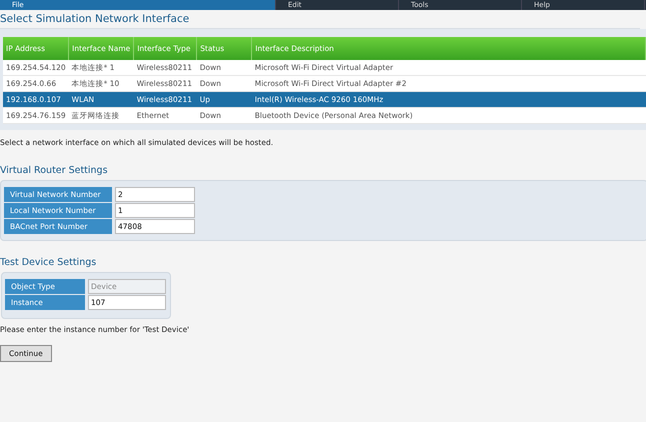  I want to click on section-title: Test Device Settings, so click(49, 262).